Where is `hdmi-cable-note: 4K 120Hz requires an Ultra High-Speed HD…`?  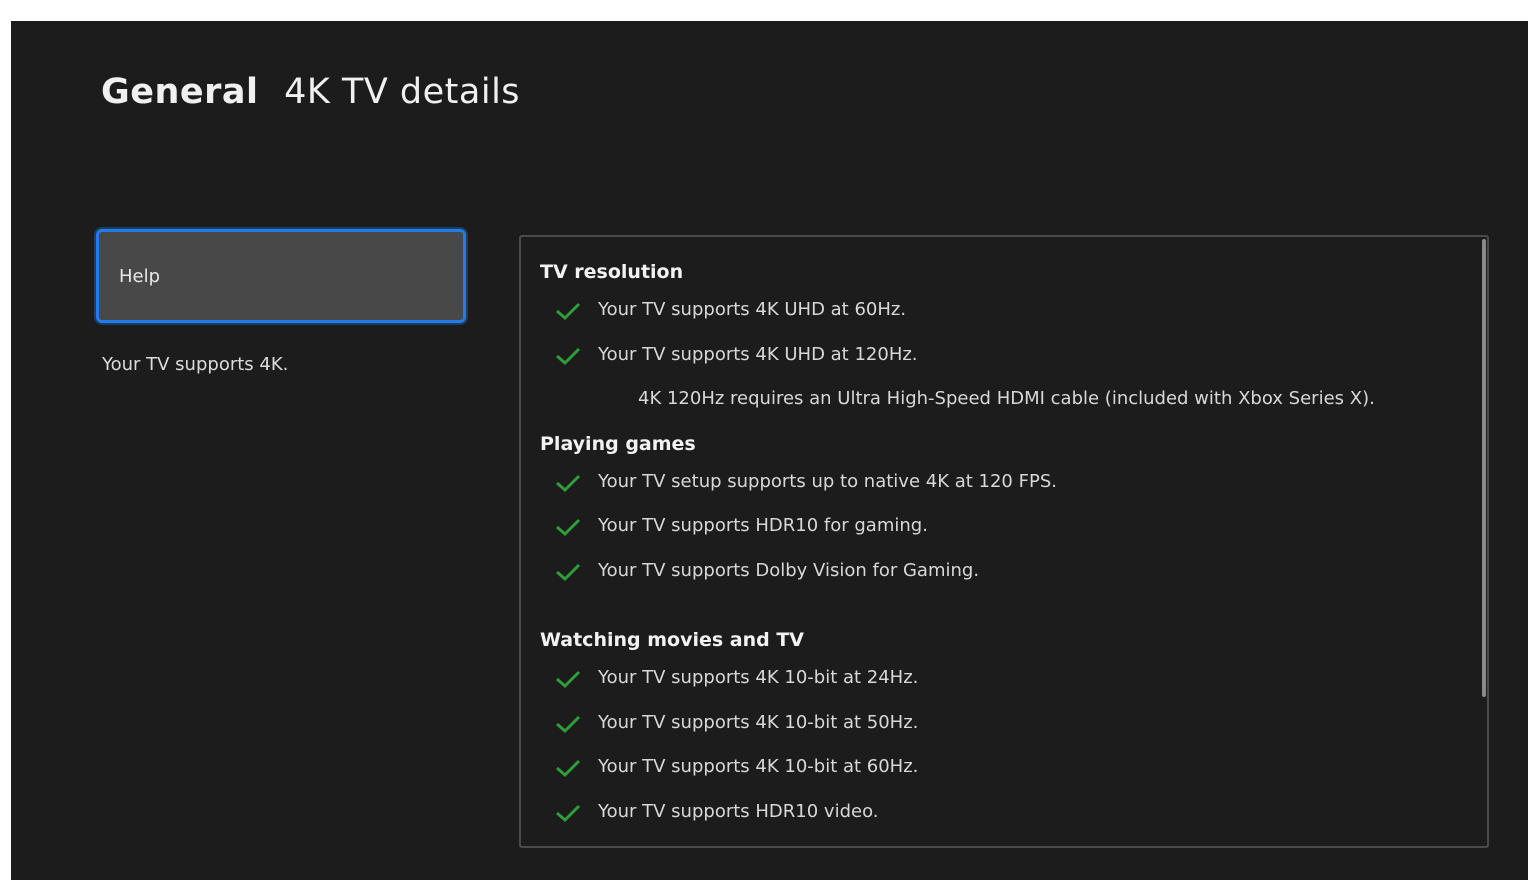 hdmi-cable-note: 4K 120Hz requires an Ultra High-Speed HD… is located at coordinates (1006, 398).